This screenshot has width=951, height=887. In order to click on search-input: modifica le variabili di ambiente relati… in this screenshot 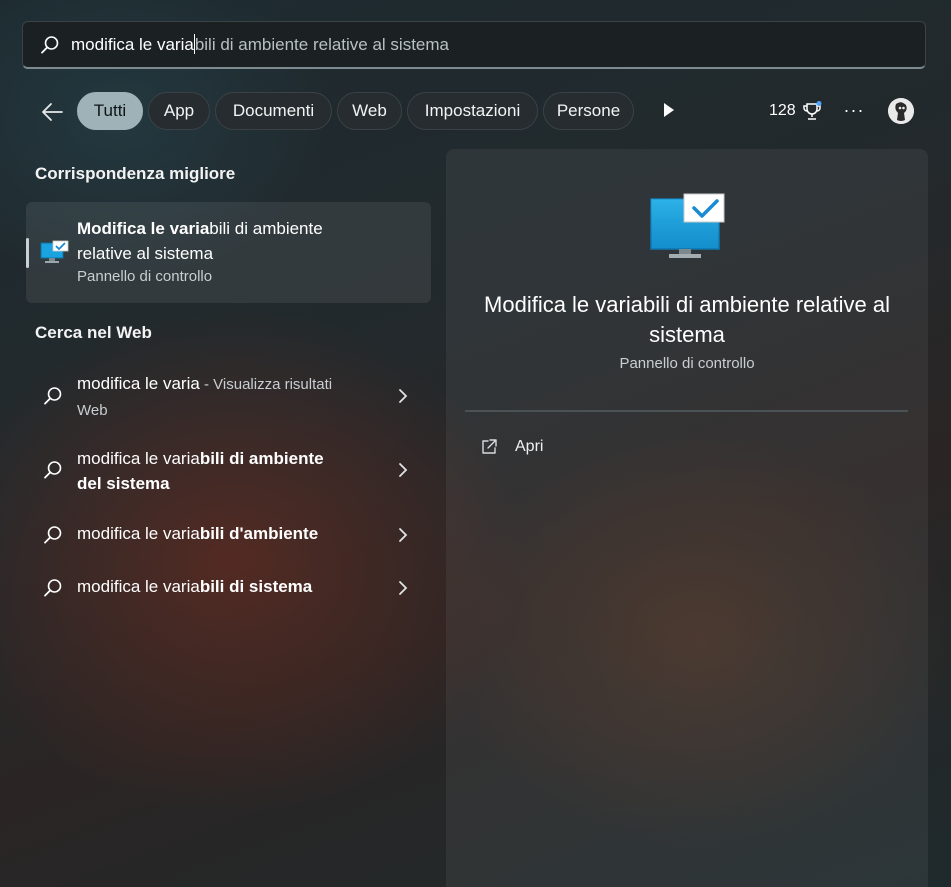, I will do `click(260, 44)`.